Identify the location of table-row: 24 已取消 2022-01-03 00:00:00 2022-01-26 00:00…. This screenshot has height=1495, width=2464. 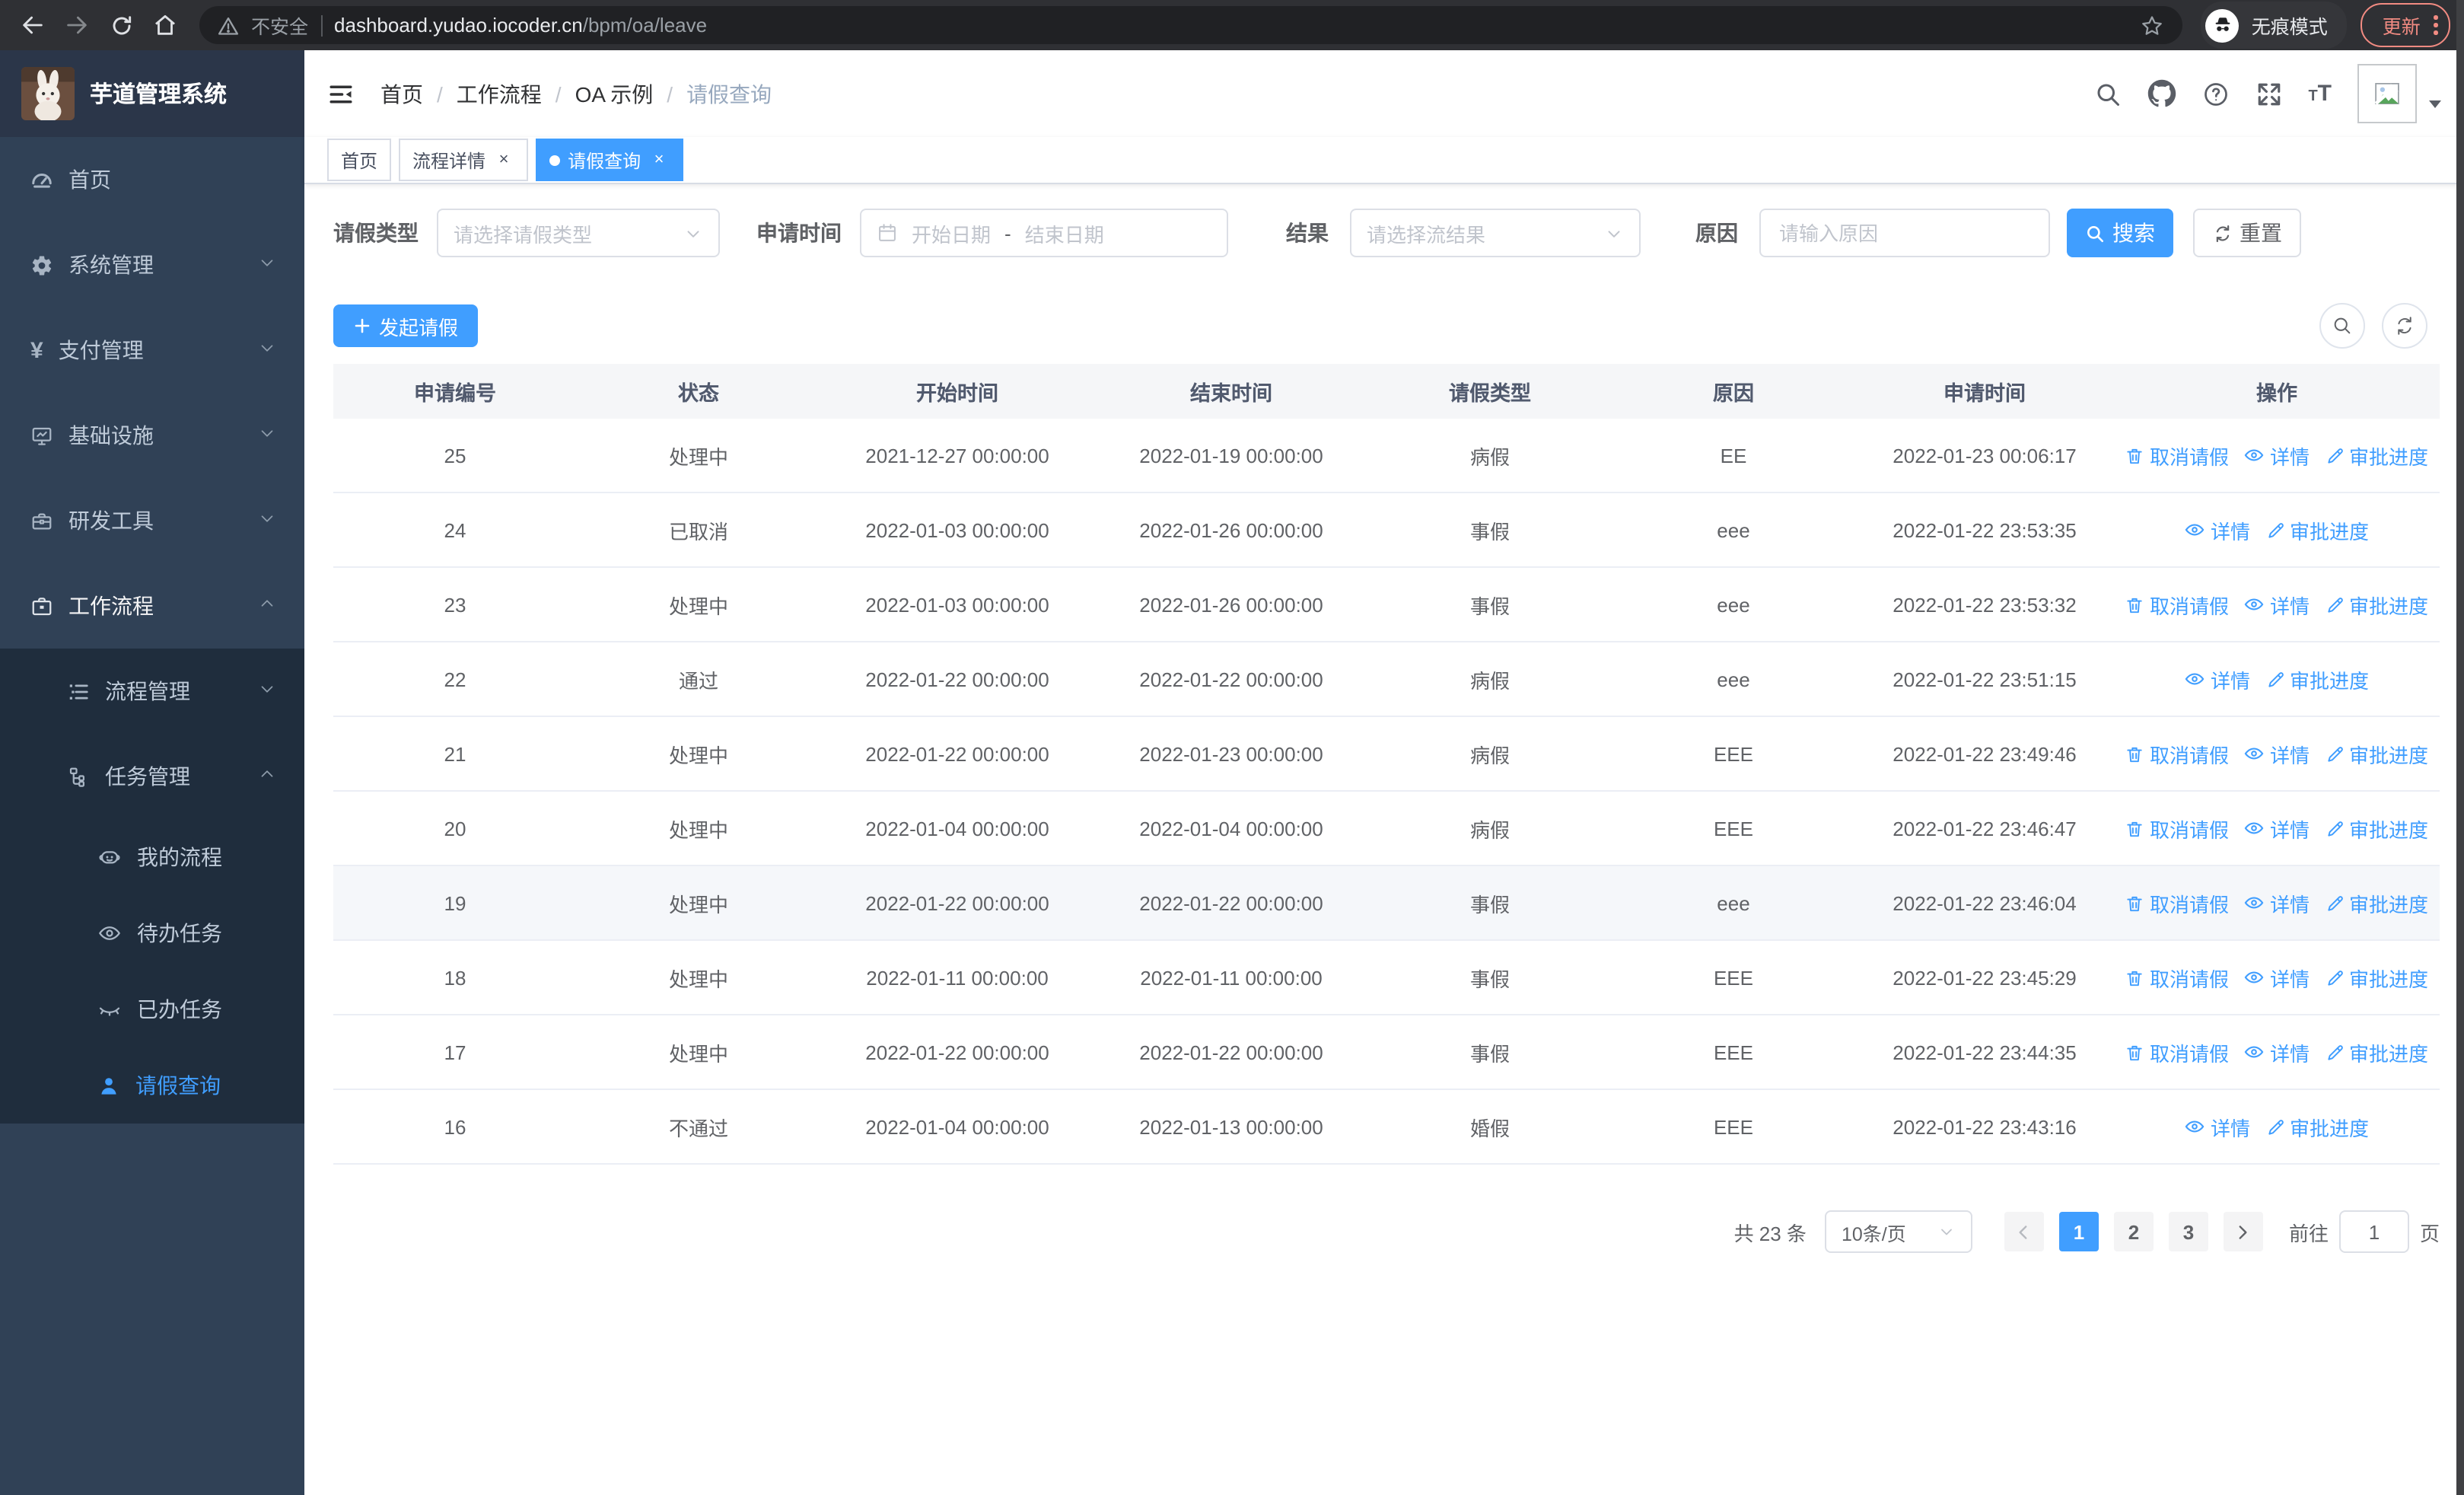
(1386, 530).